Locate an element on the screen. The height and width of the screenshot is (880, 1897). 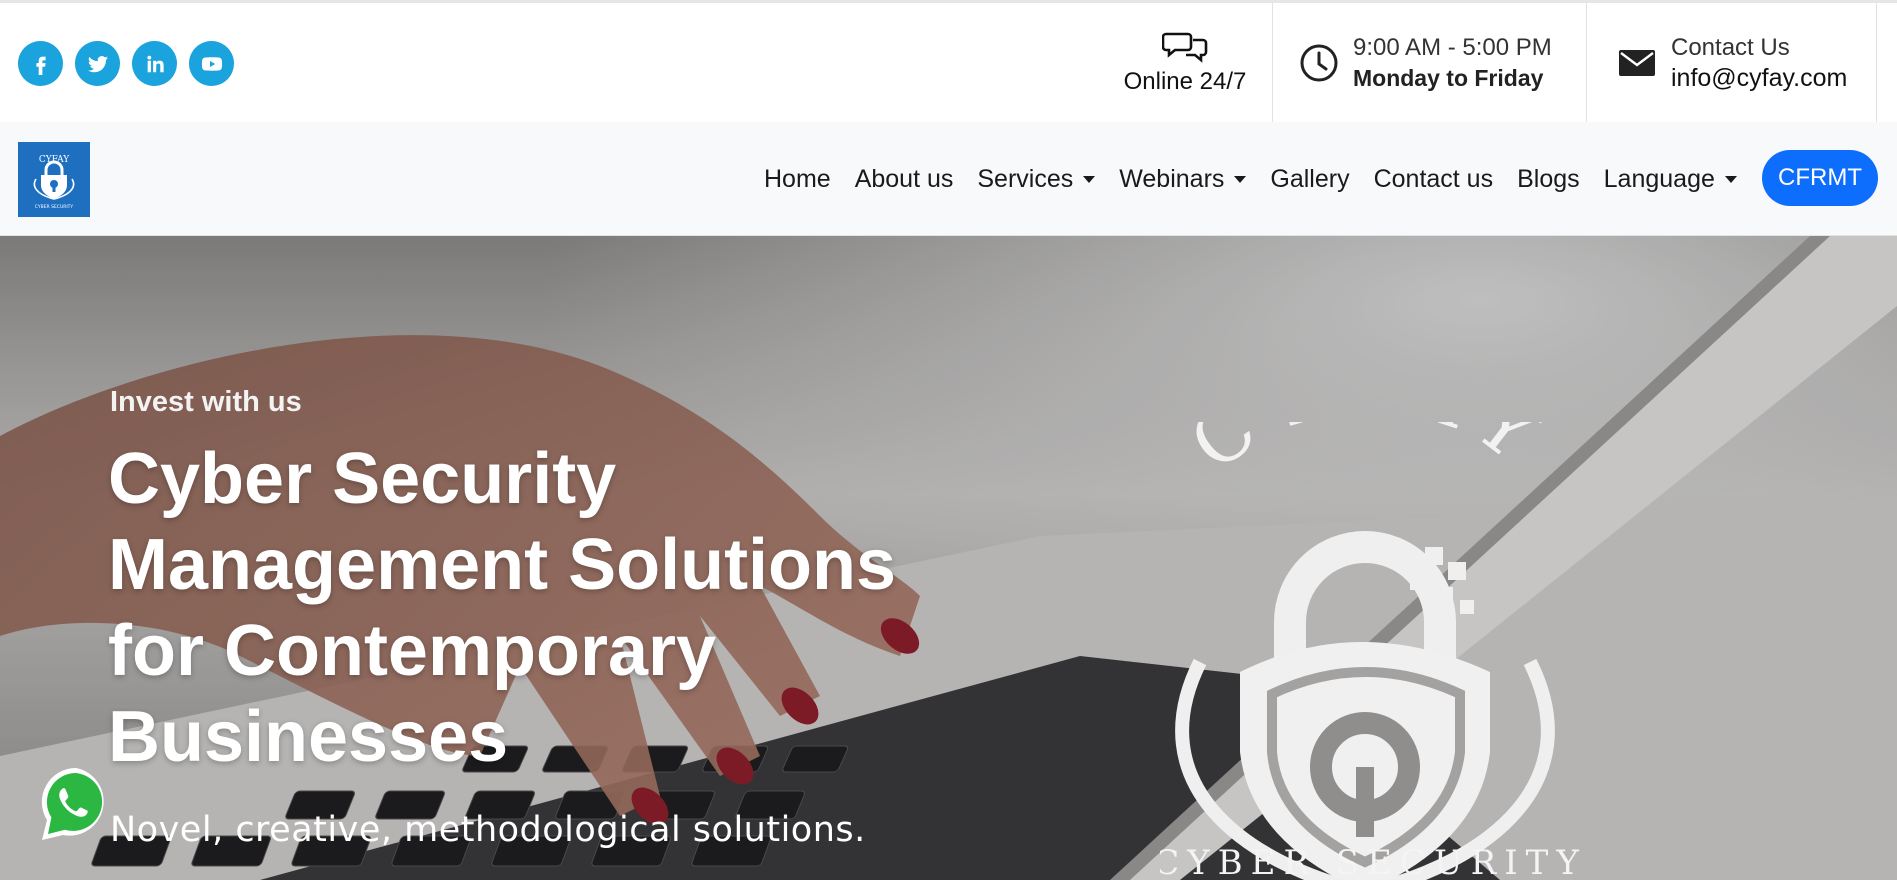
twitter-icon is located at coordinates (97, 63).